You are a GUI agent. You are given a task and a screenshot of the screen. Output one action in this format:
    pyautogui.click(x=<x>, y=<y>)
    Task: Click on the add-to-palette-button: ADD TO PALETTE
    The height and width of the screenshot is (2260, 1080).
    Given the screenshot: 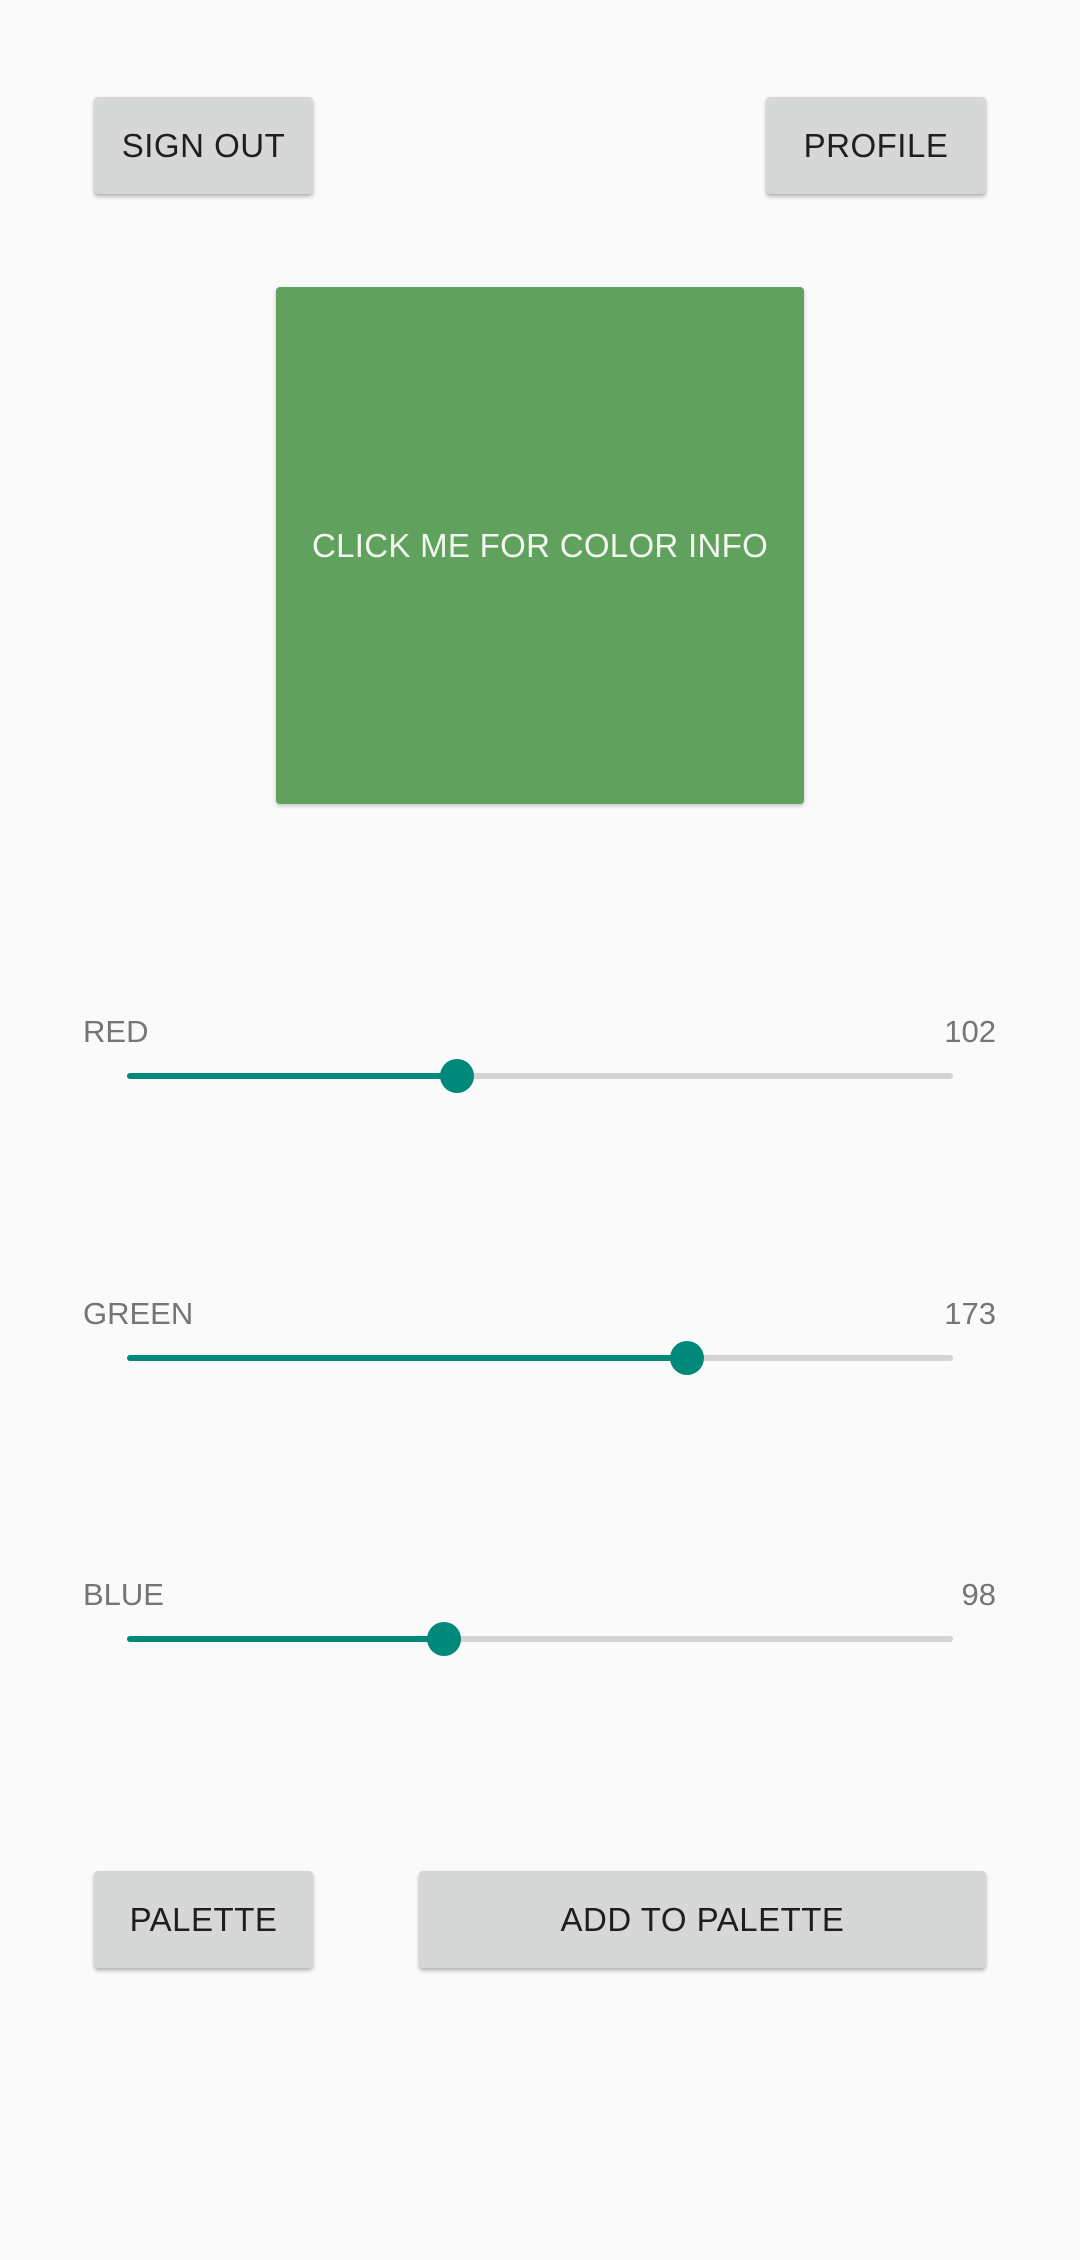 What is the action you would take?
    pyautogui.click(x=702, y=1919)
    